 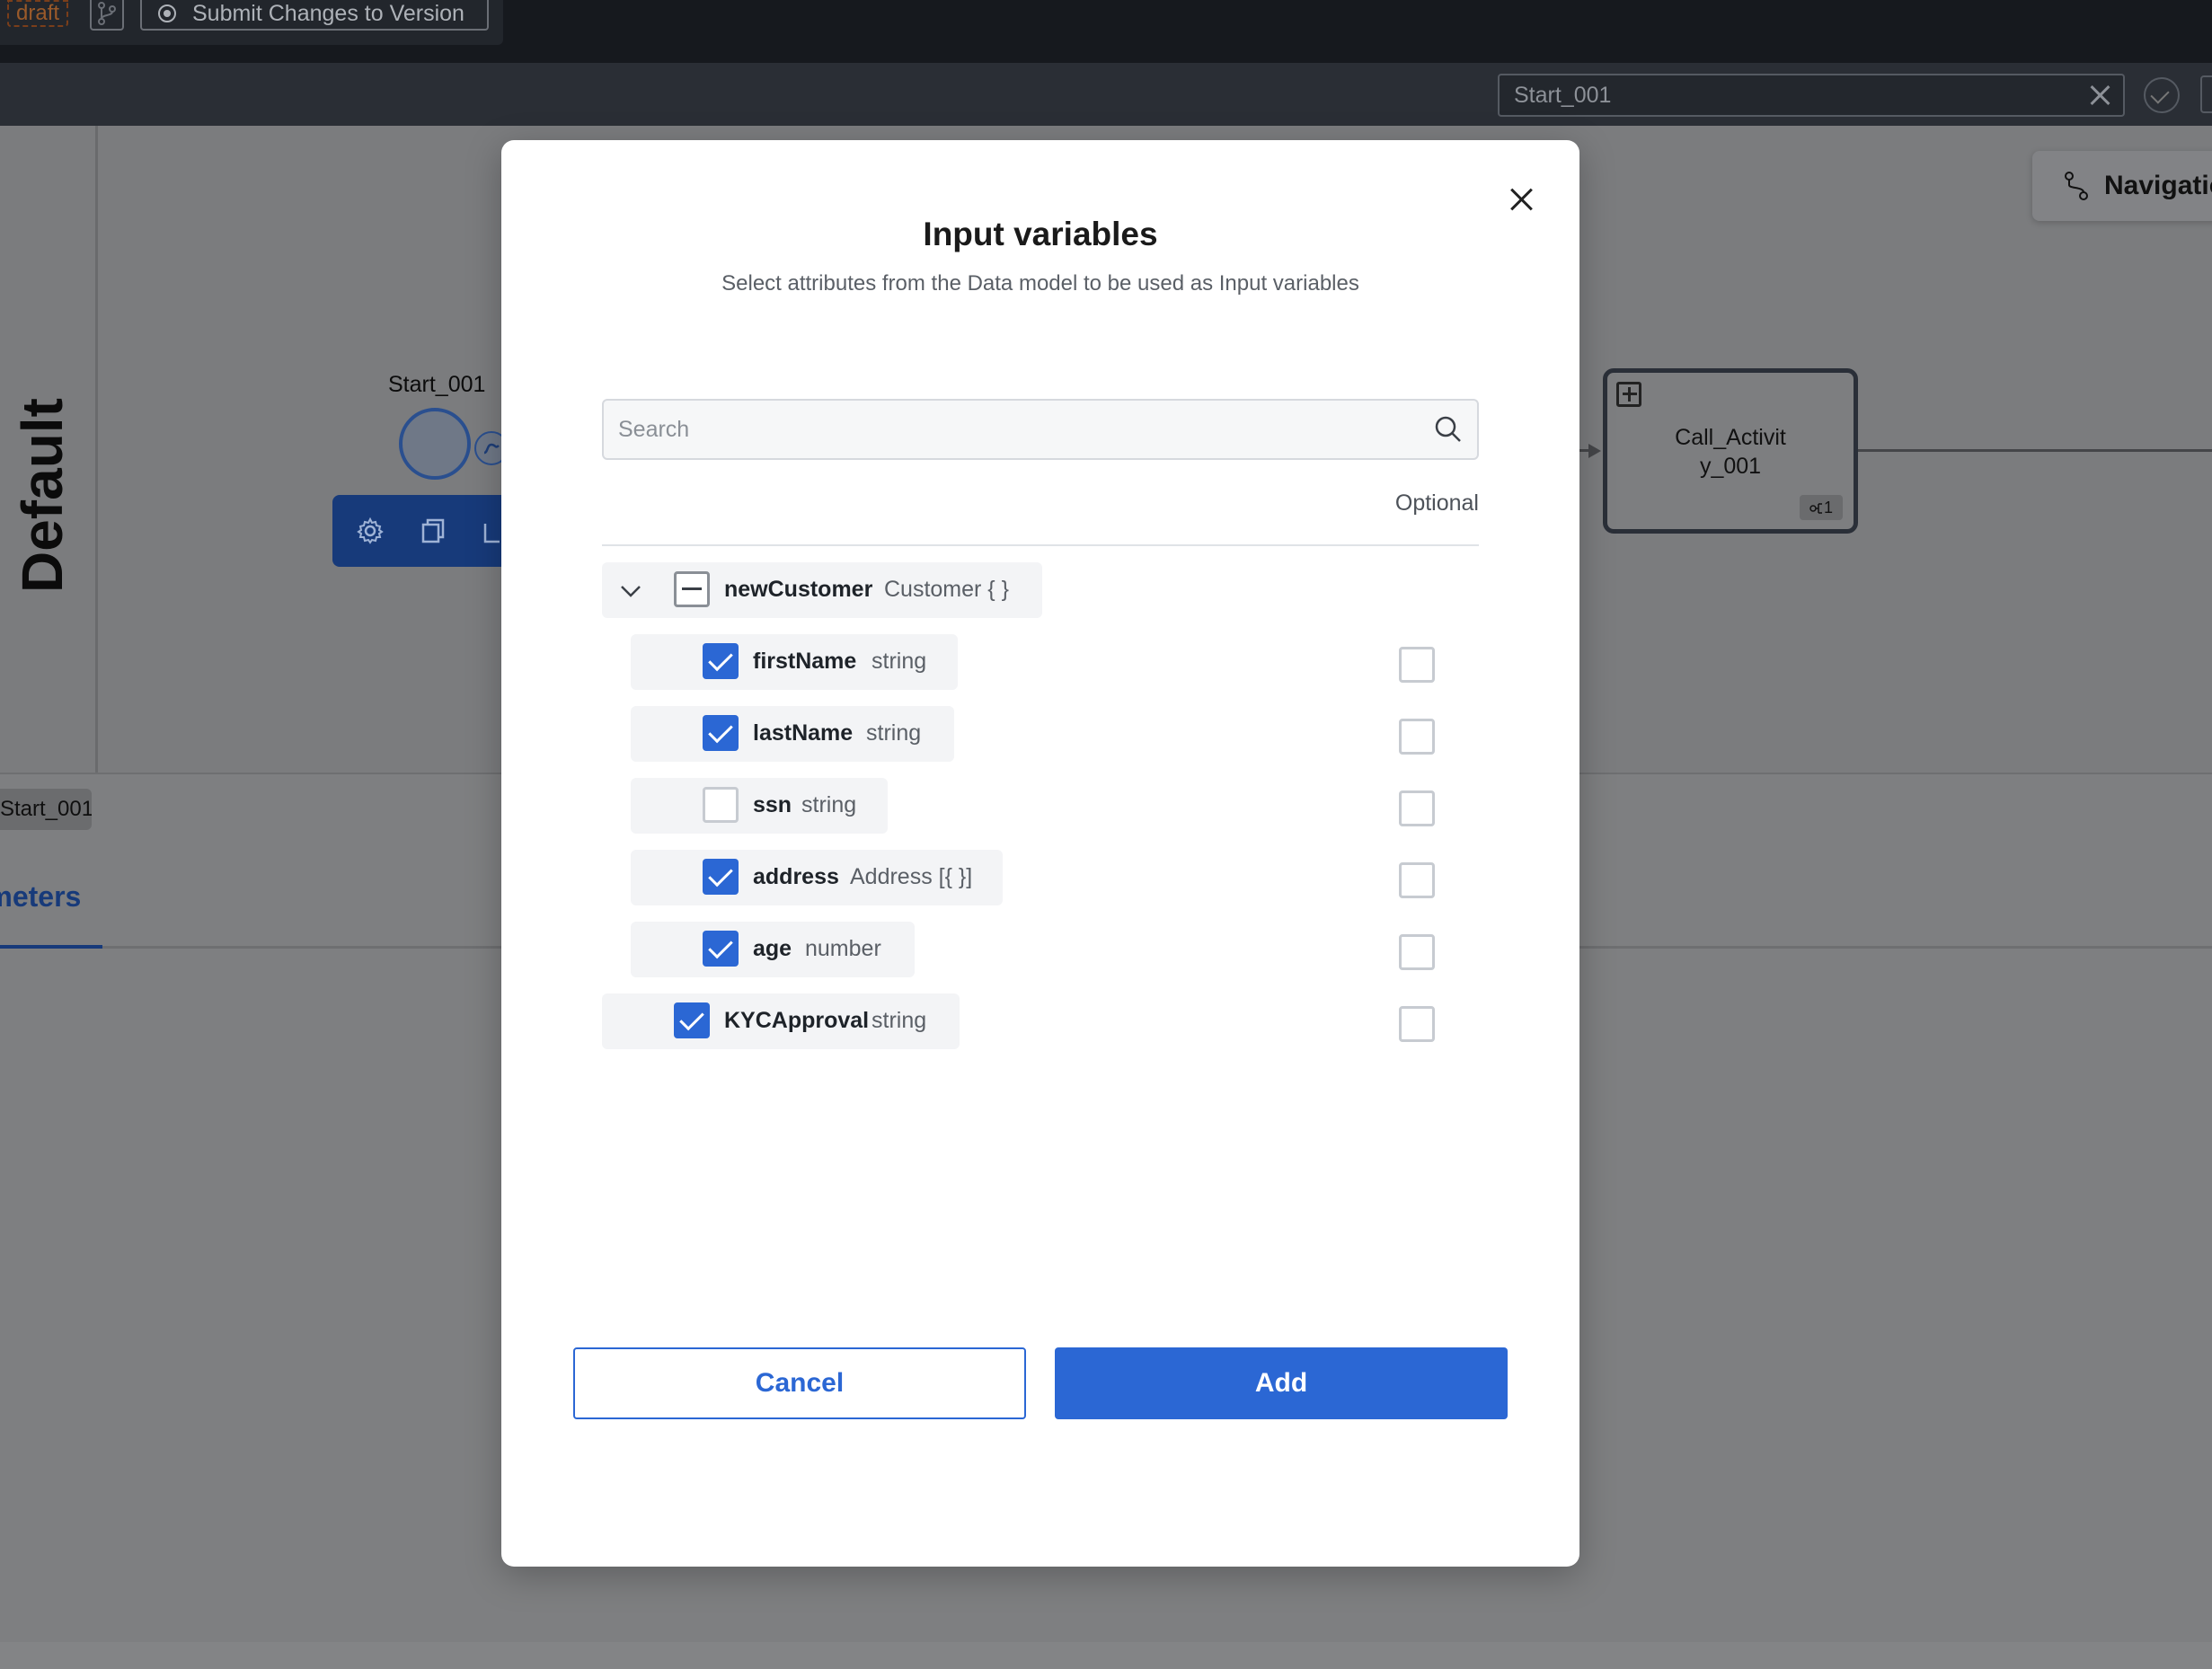 What do you see at coordinates (630, 591) in the screenshot?
I see `chevron-down-icon` at bounding box center [630, 591].